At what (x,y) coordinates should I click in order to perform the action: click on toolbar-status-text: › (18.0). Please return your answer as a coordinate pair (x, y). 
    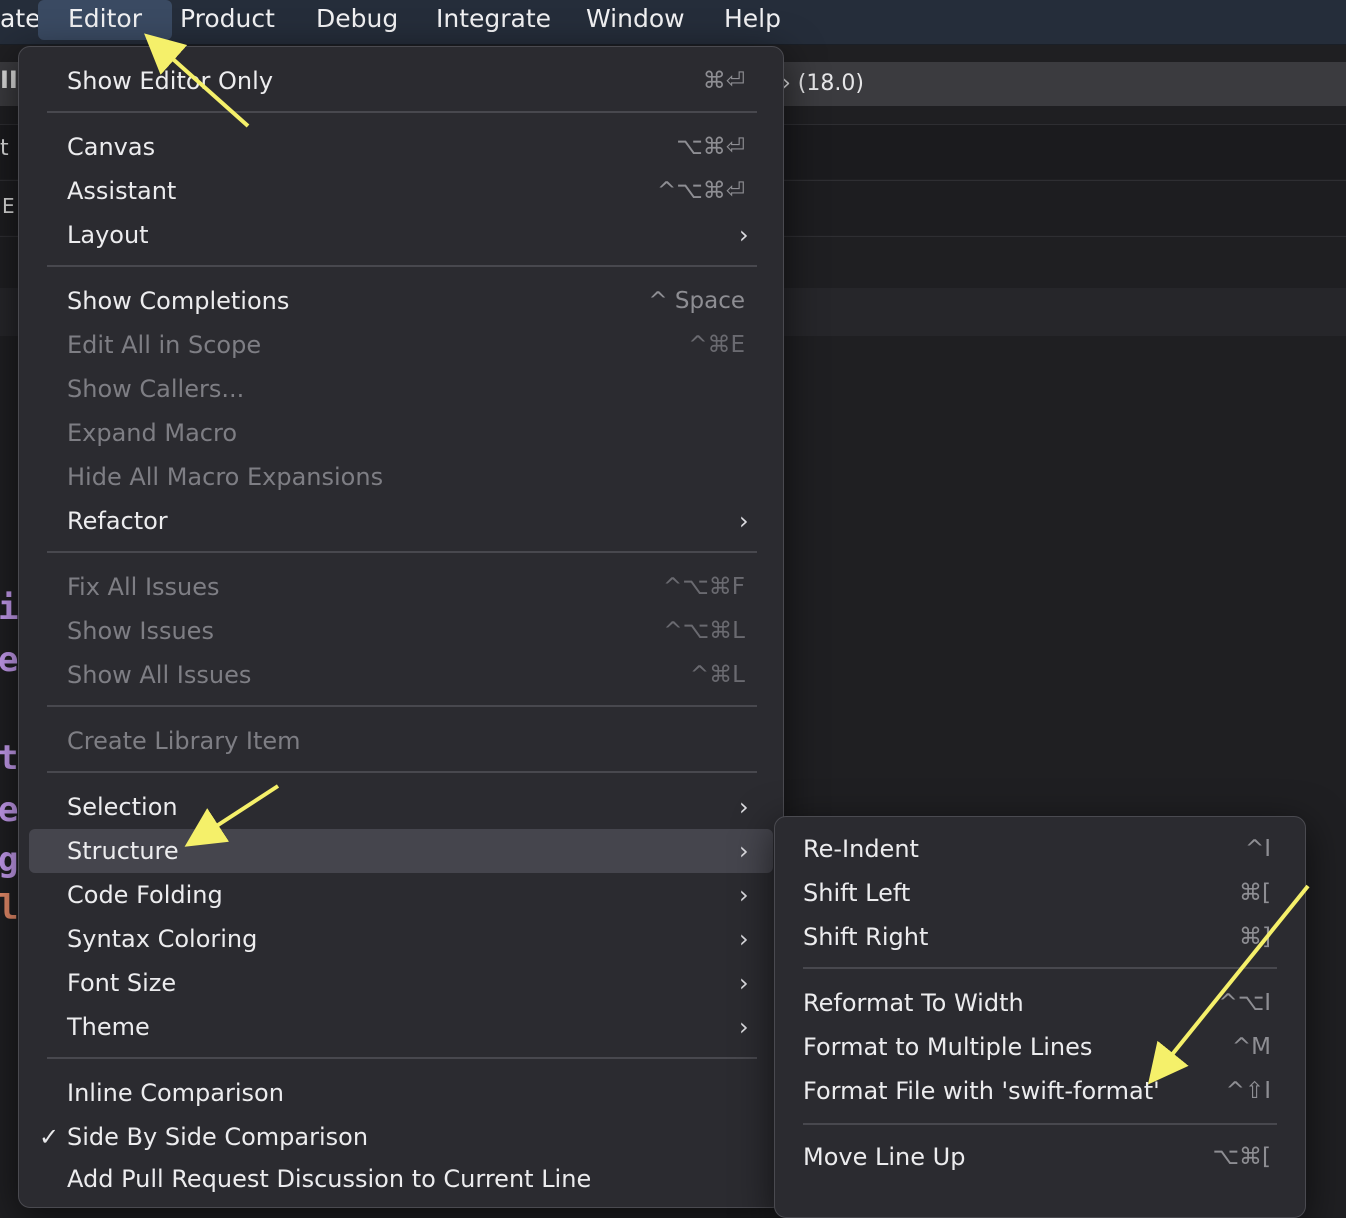
    Looking at the image, I should click on (823, 83).